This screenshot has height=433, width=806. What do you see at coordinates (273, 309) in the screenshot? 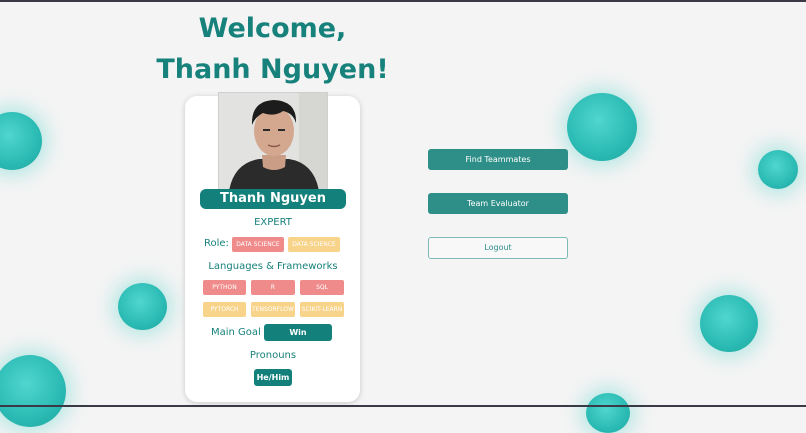
I see `language-tag: TENSORFLOW` at bounding box center [273, 309].